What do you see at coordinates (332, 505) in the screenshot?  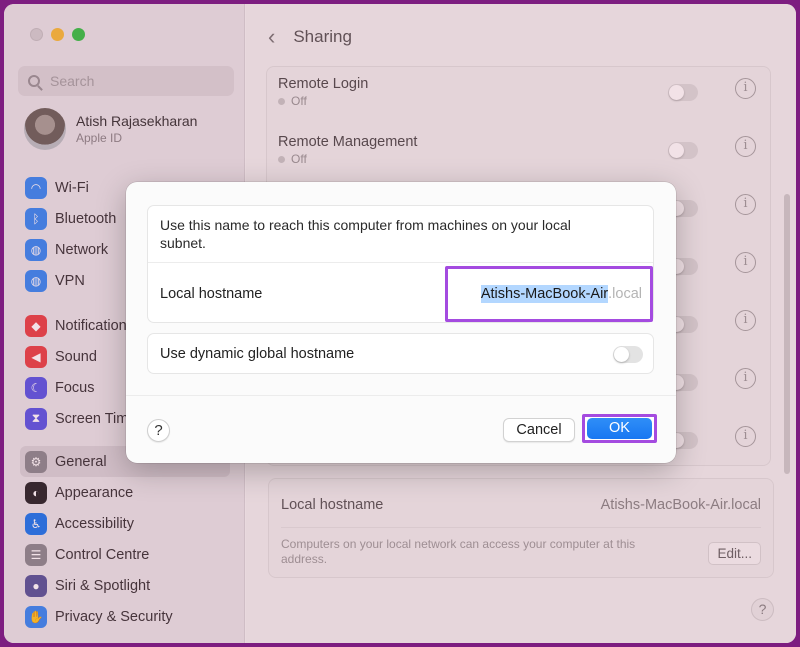 I see `hostname-label: Local hostname` at bounding box center [332, 505].